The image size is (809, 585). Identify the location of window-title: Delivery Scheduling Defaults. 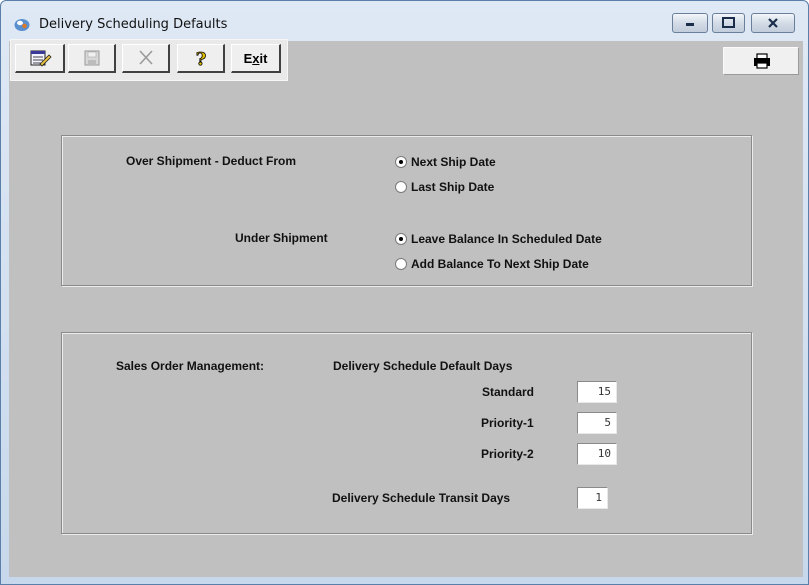
(133, 24).